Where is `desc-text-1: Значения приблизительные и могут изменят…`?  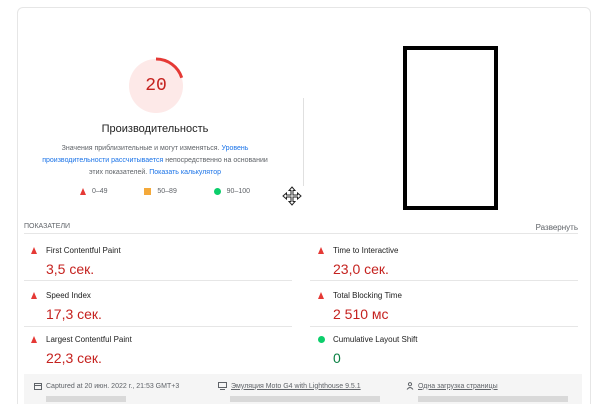
desc-text-1: Значения приблизительные и могут изменят… is located at coordinates (140, 148).